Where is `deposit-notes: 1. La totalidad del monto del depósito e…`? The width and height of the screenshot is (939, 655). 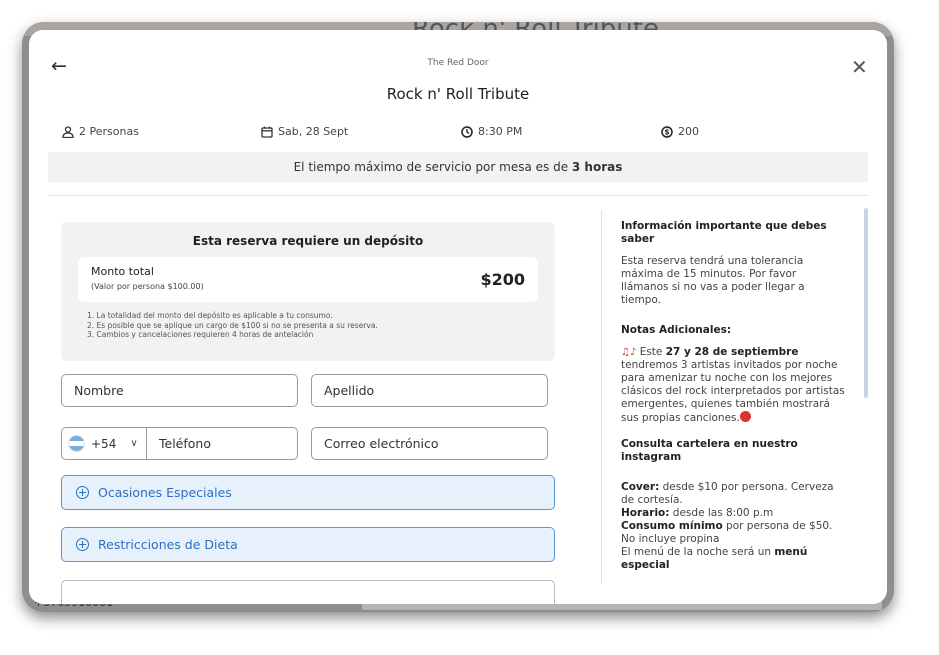 deposit-notes: 1. La totalidad del monto del depósito e… is located at coordinates (232, 325).